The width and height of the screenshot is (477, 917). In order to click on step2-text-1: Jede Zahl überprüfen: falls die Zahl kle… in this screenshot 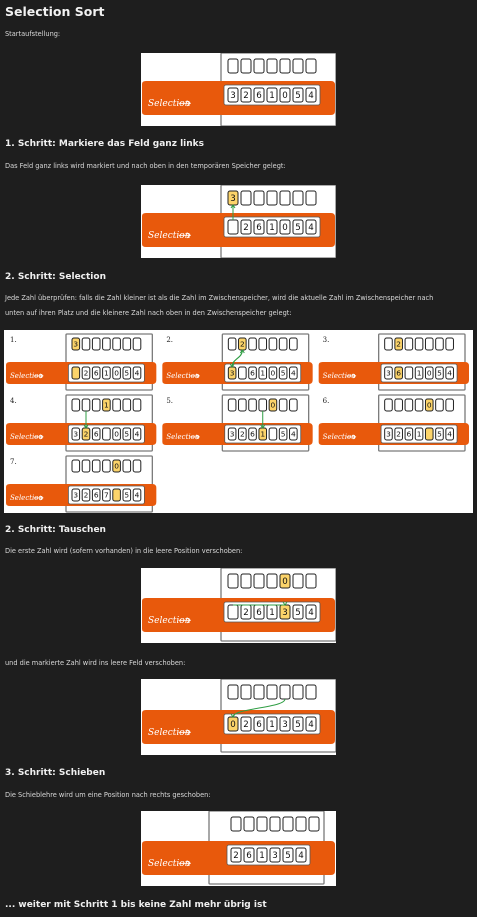, I will do `click(219, 298)`.